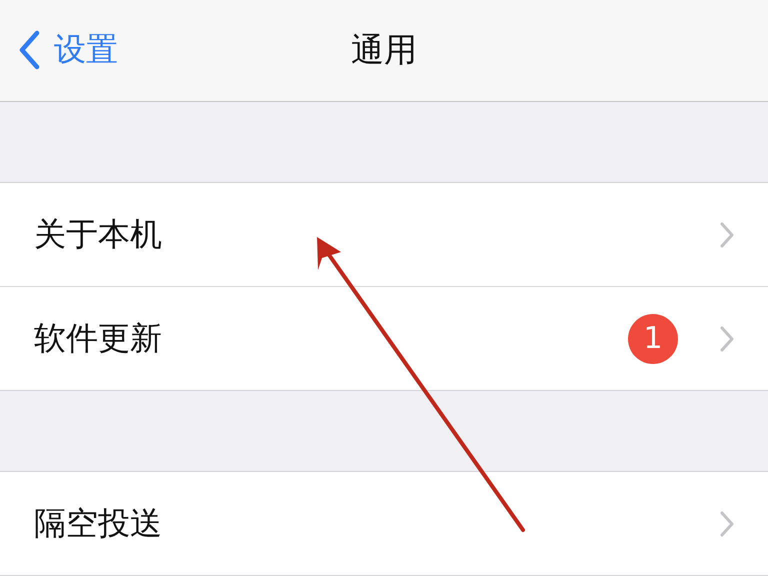  I want to click on notification-badge: 1, so click(653, 339).